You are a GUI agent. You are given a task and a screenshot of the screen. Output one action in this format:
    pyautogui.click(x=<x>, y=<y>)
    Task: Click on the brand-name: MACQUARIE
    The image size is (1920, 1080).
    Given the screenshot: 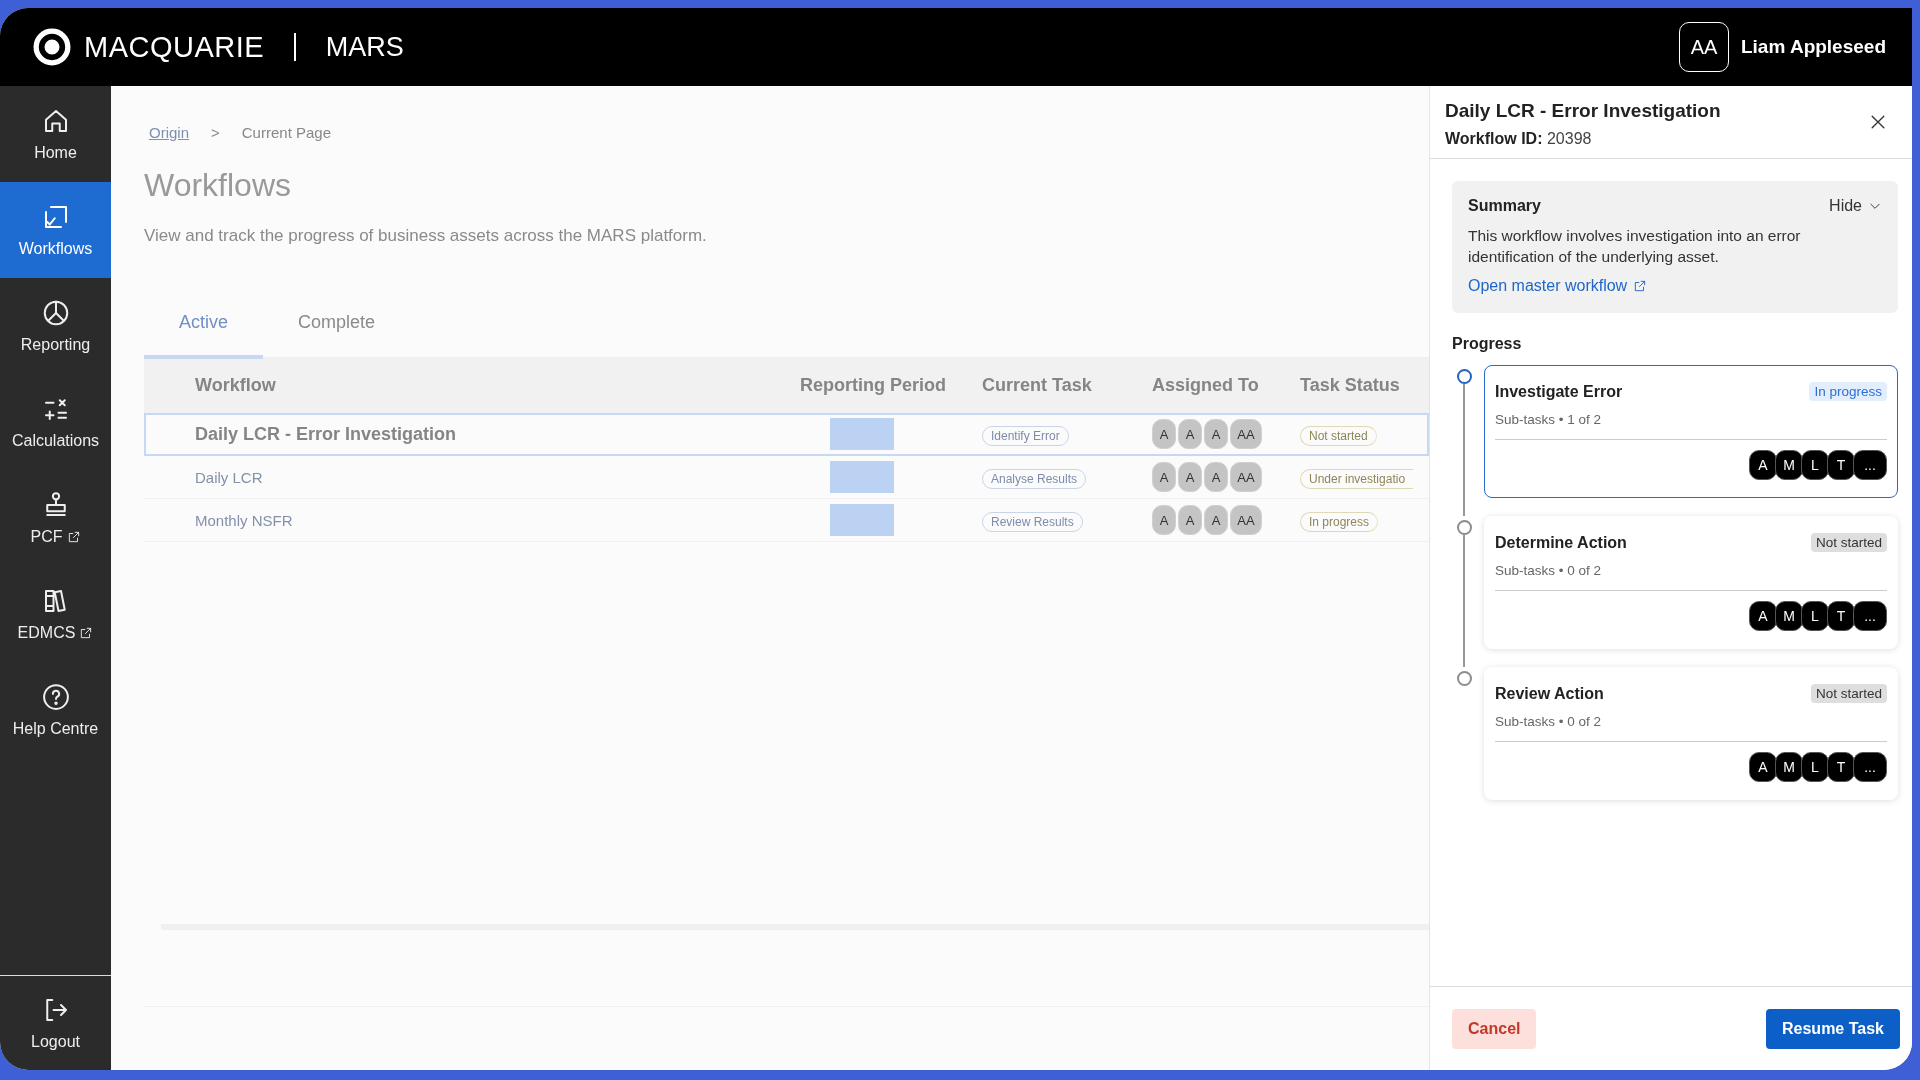 What is the action you would take?
    pyautogui.click(x=174, y=47)
    